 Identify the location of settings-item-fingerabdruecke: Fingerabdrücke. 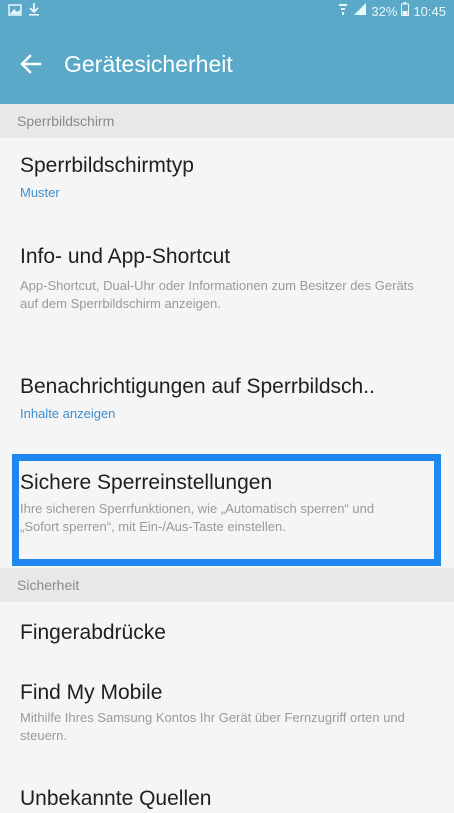
(227, 633).